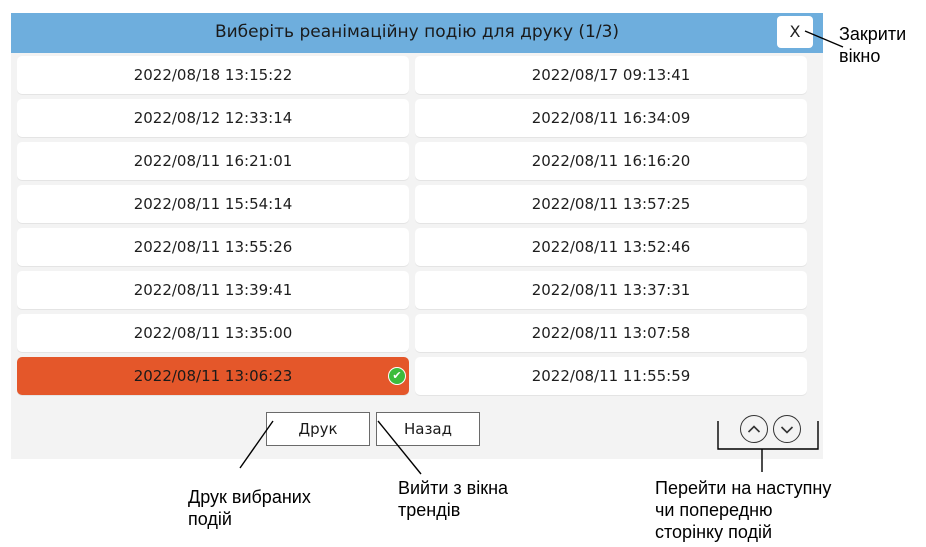  What do you see at coordinates (453, 499) in the screenshot?
I see `back-callout: Вийти з вікна трендів` at bounding box center [453, 499].